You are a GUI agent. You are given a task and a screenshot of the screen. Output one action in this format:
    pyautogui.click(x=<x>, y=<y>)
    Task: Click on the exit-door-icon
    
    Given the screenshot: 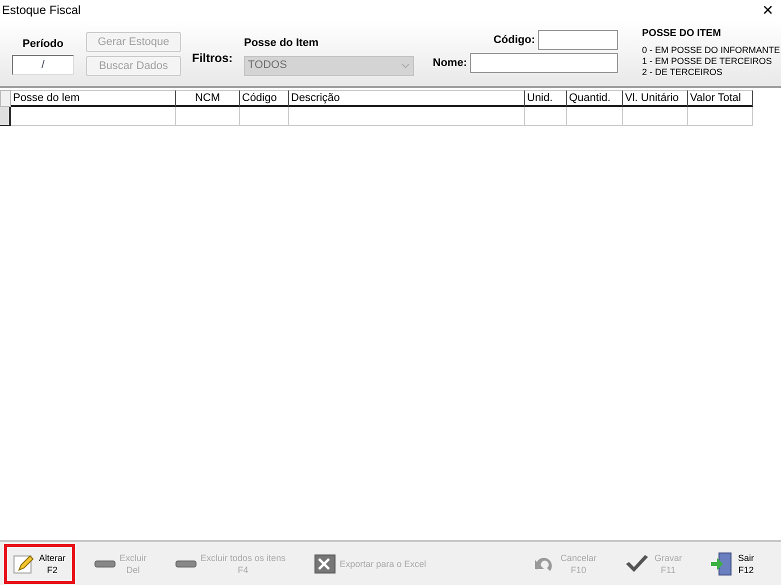 What is the action you would take?
    pyautogui.click(x=722, y=564)
    